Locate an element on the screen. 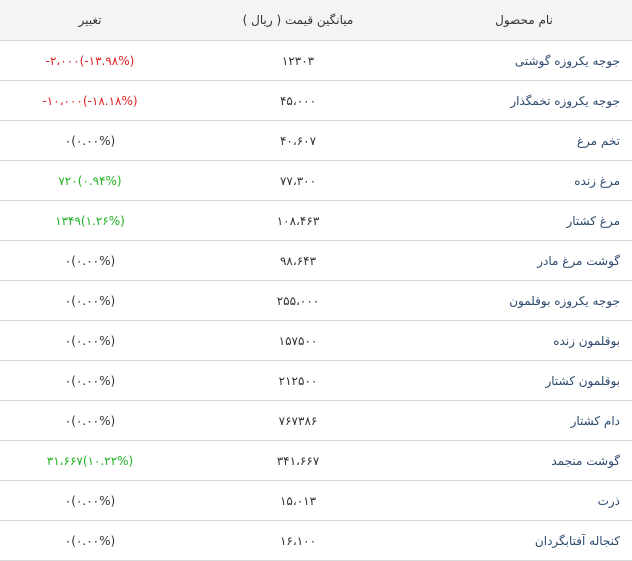 Image resolution: width=632 pixels, height=561 pixels. table-row: ذرت ۱۵،۰۱۳ ۰(۰.۰۰%) is located at coordinates (316, 501).